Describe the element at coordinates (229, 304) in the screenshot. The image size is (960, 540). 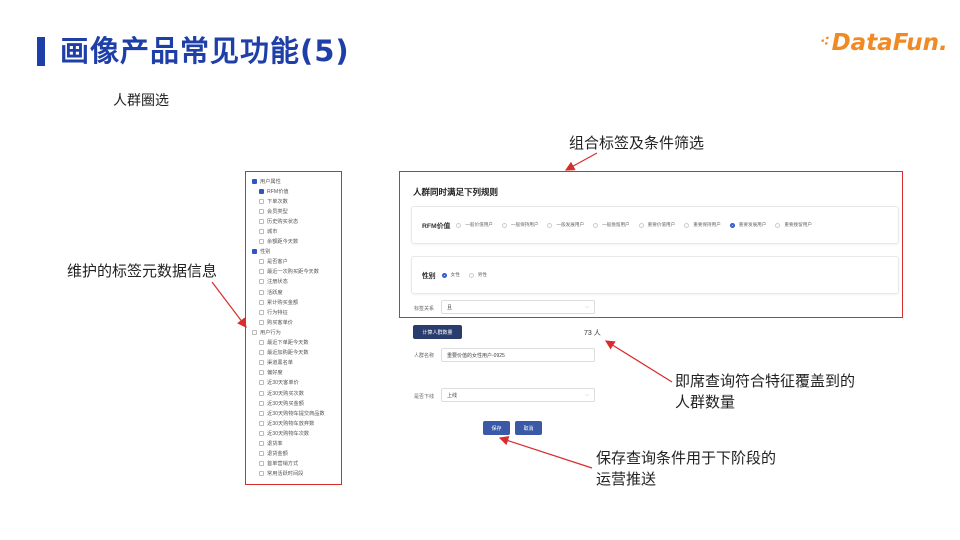
I see `arrow-maintained-tags` at that location.